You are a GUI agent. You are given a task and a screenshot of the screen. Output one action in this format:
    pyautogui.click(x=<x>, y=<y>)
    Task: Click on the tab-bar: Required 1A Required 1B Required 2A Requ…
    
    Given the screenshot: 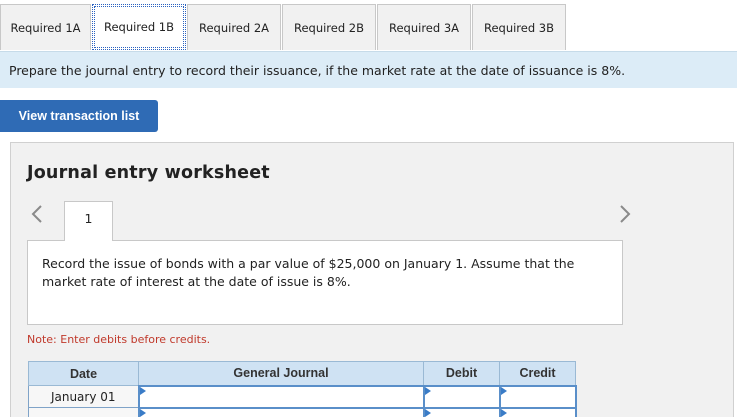 What is the action you would take?
    pyautogui.click(x=283, y=27)
    